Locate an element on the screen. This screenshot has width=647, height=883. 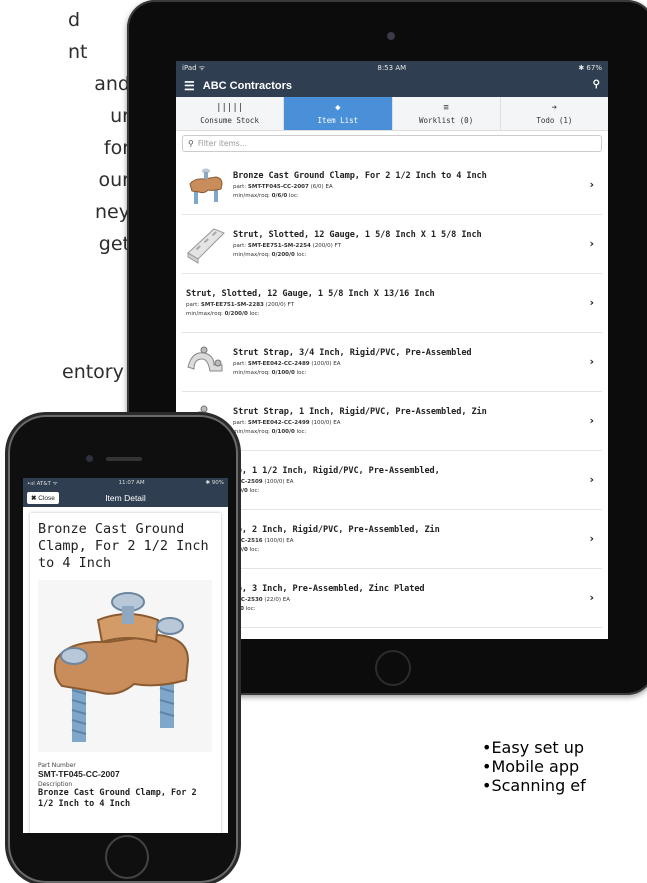
close-label: Close is located at coordinates (46, 498).